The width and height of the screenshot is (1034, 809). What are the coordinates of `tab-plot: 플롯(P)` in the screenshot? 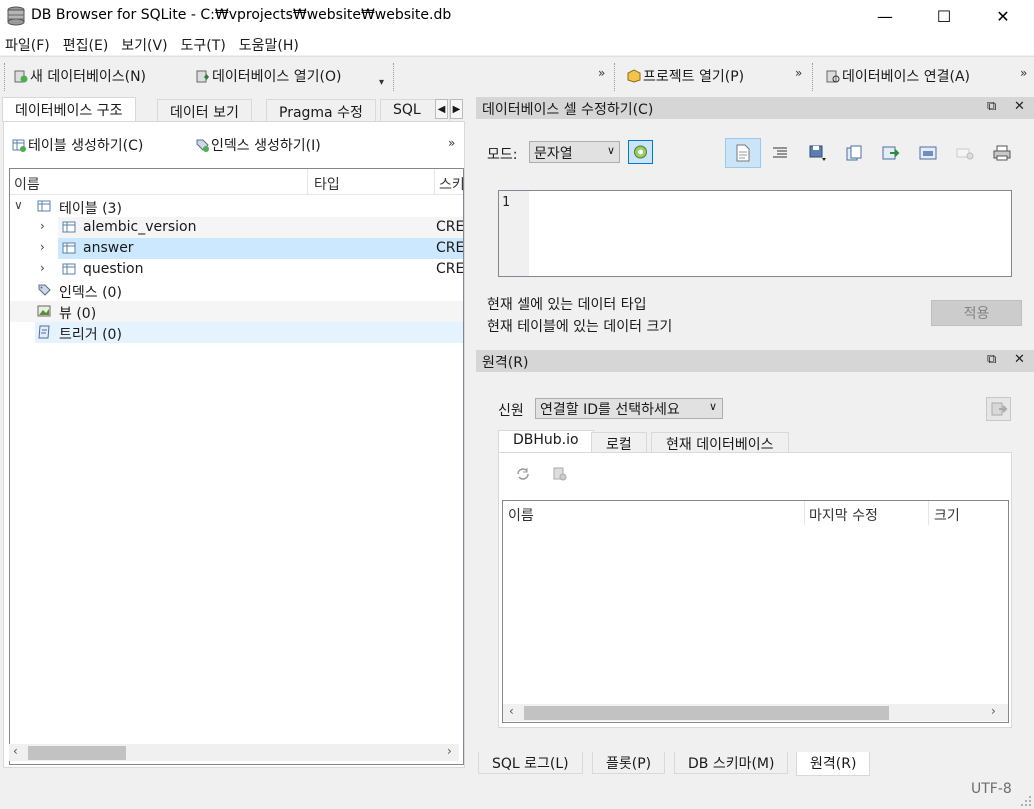 It's located at (629, 763).